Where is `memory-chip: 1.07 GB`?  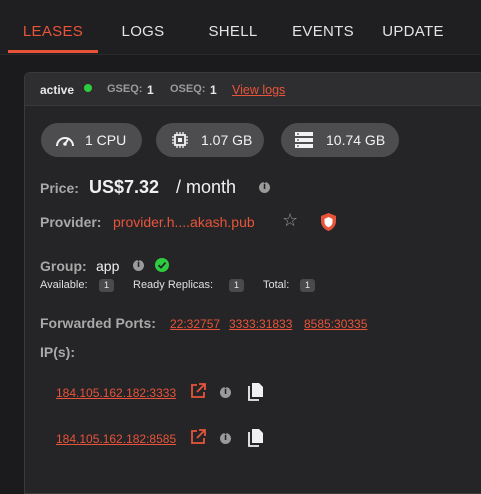 memory-chip: 1.07 GB is located at coordinates (210, 140).